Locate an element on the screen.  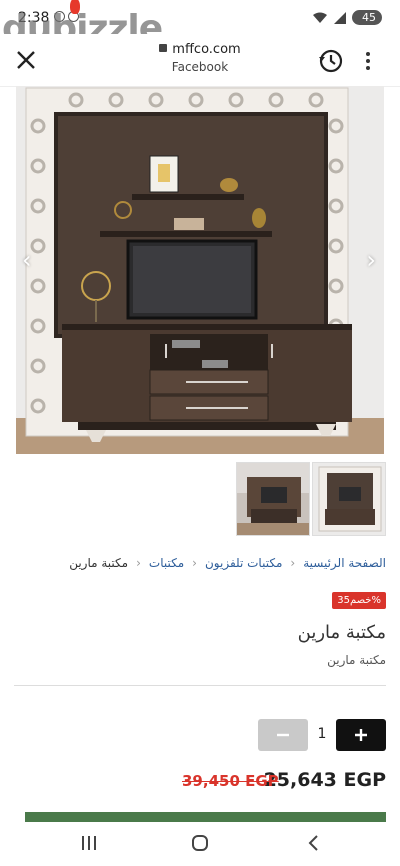
old-price: 39,450 EGP is located at coordinates (230, 781).